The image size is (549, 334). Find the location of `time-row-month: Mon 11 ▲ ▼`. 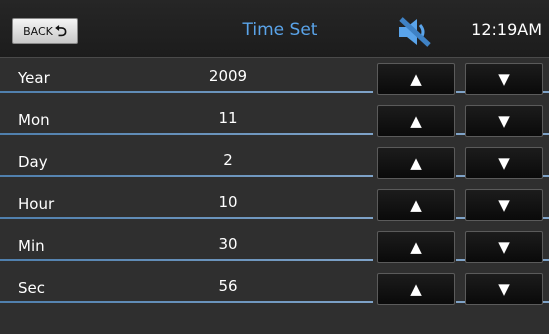

time-row-month: Mon 11 ▲ ▼ is located at coordinates (274, 121).